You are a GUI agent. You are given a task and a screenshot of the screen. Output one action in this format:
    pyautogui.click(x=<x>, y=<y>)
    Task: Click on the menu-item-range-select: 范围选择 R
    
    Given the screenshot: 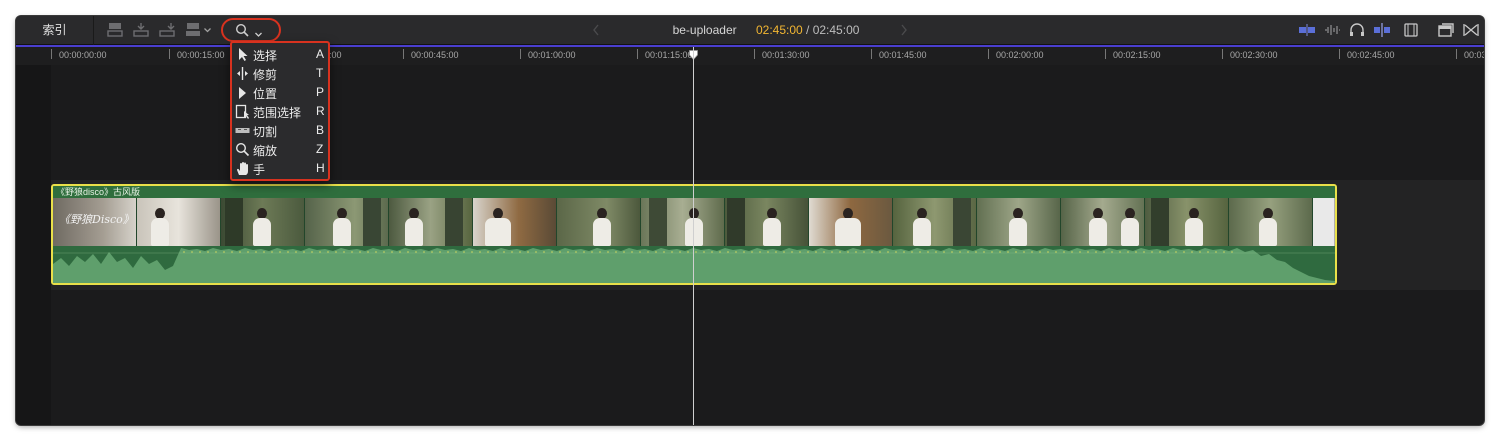 What is the action you would take?
    pyautogui.click(x=280, y=111)
    